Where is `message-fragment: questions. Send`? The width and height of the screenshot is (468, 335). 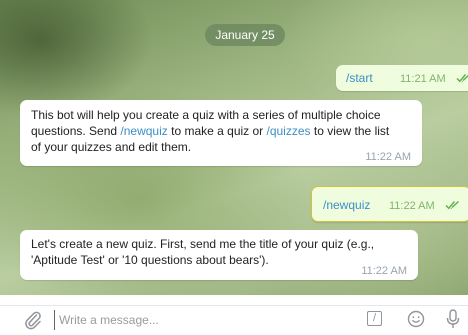
message-fragment: questions. Send is located at coordinates (76, 131).